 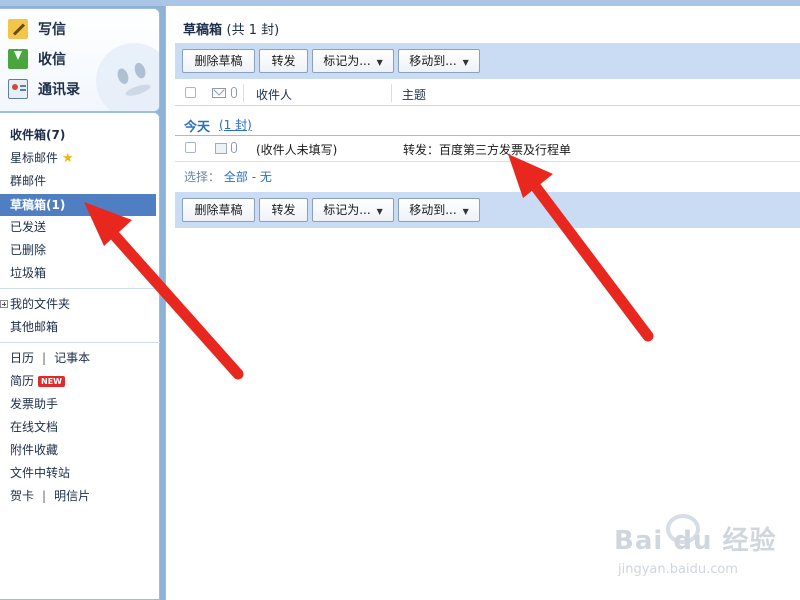 I want to click on sidebar-item-trash: 垃圾箱, so click(x=78, y=273).